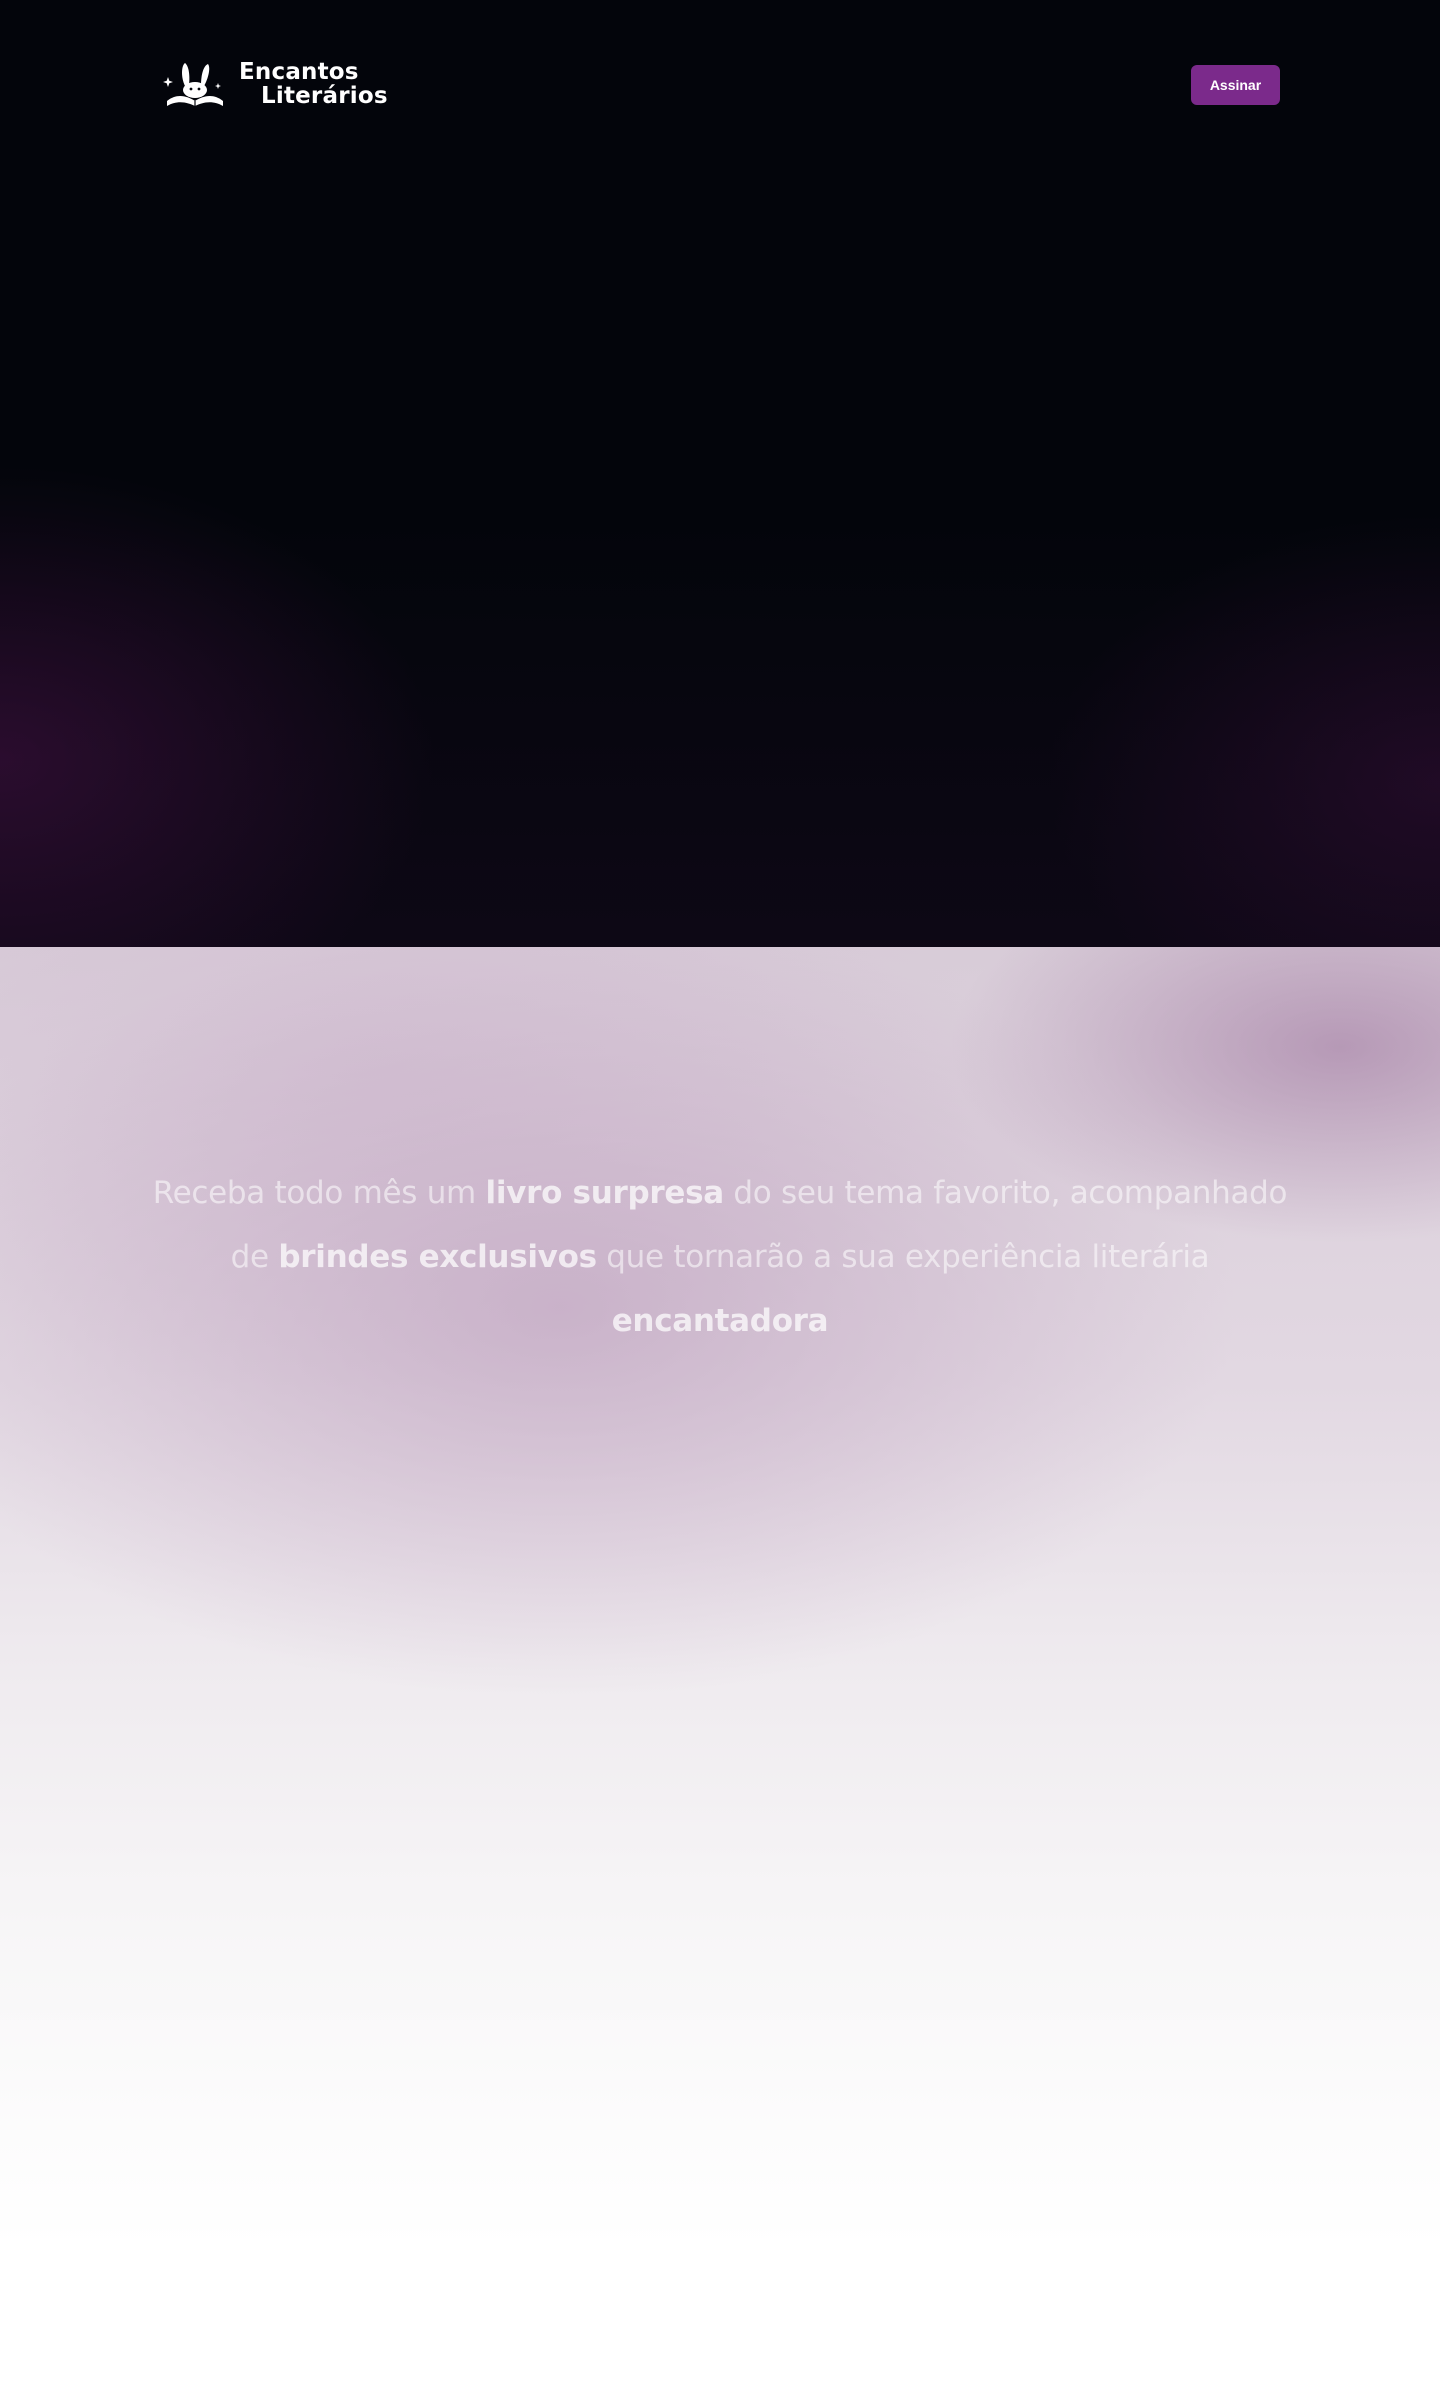  I want to click on intro-text-part: Receba todo mês um, so click(319, 1193).